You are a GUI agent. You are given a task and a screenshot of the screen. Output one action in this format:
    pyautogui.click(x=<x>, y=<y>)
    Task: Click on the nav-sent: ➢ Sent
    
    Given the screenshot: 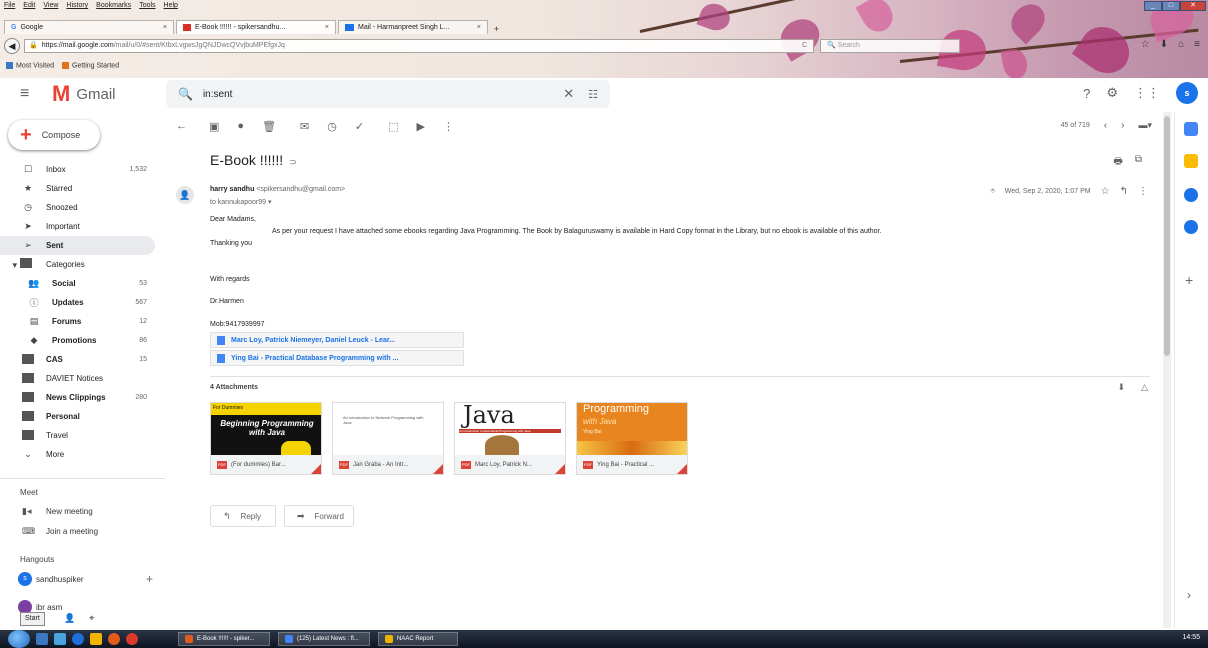 What is the action you would take?
    pyautogui.click(x=77, y=245)
    